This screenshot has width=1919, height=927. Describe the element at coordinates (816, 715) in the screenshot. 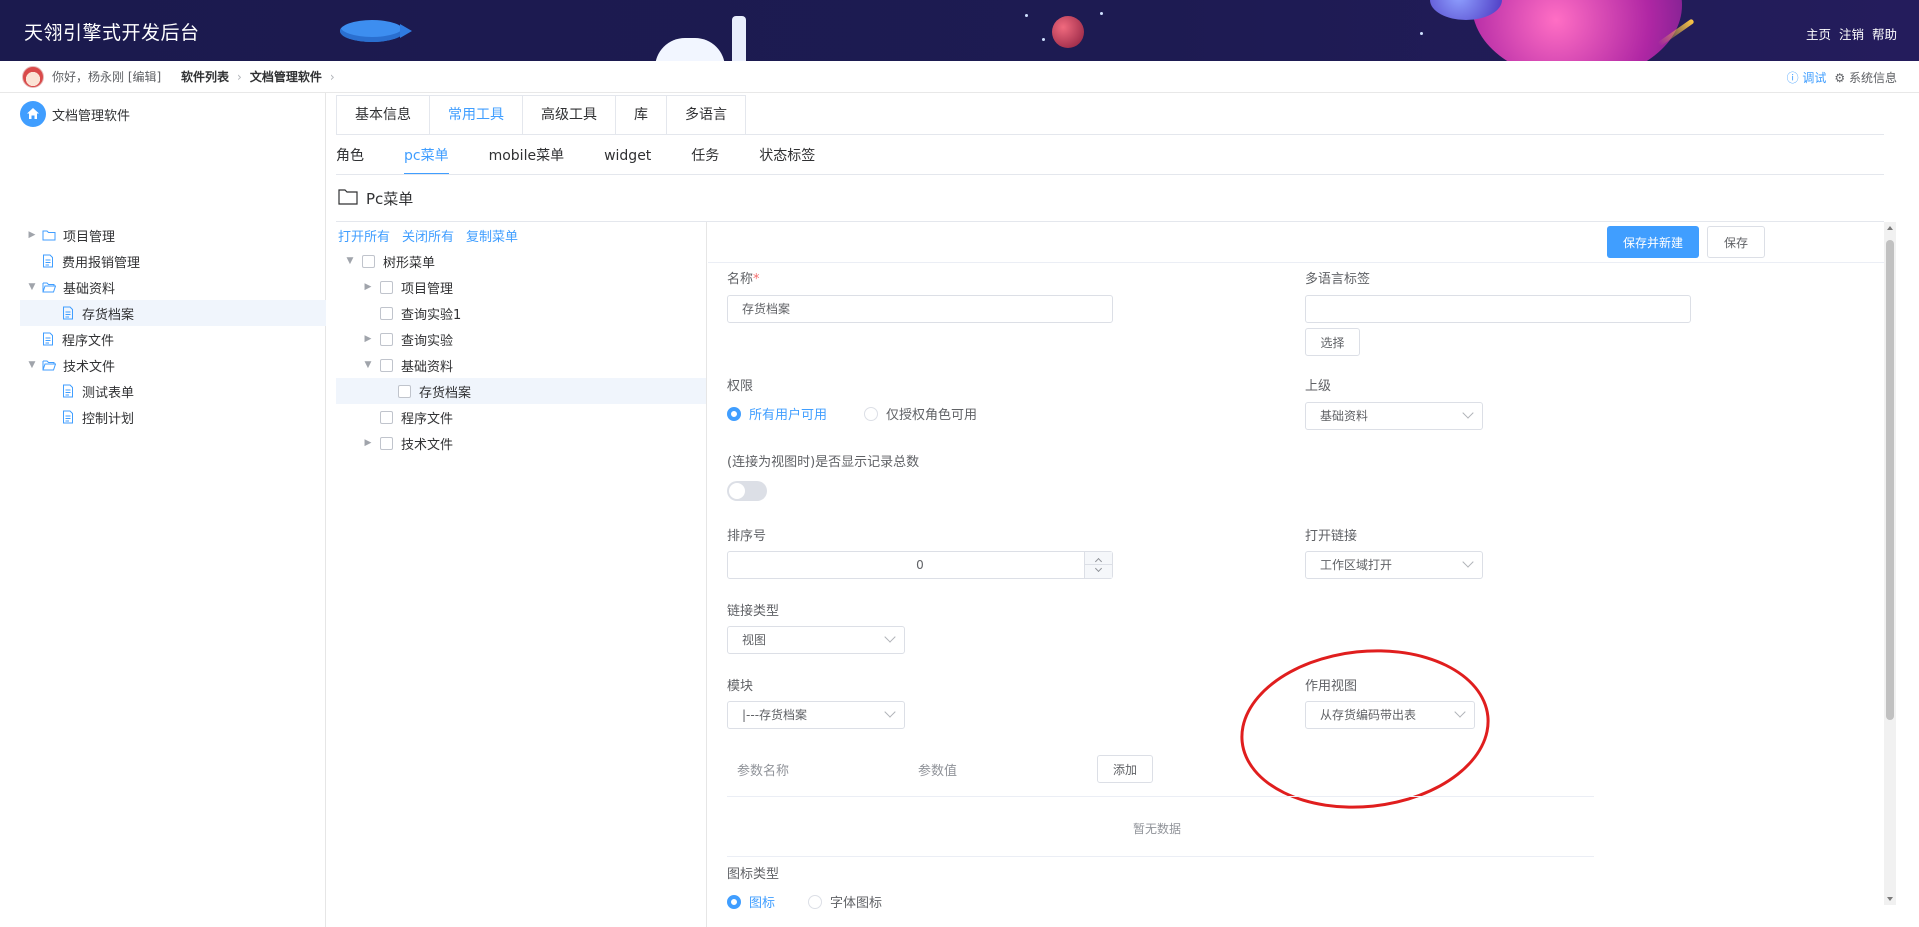

I see `module-select: |---存货档案` at that location.